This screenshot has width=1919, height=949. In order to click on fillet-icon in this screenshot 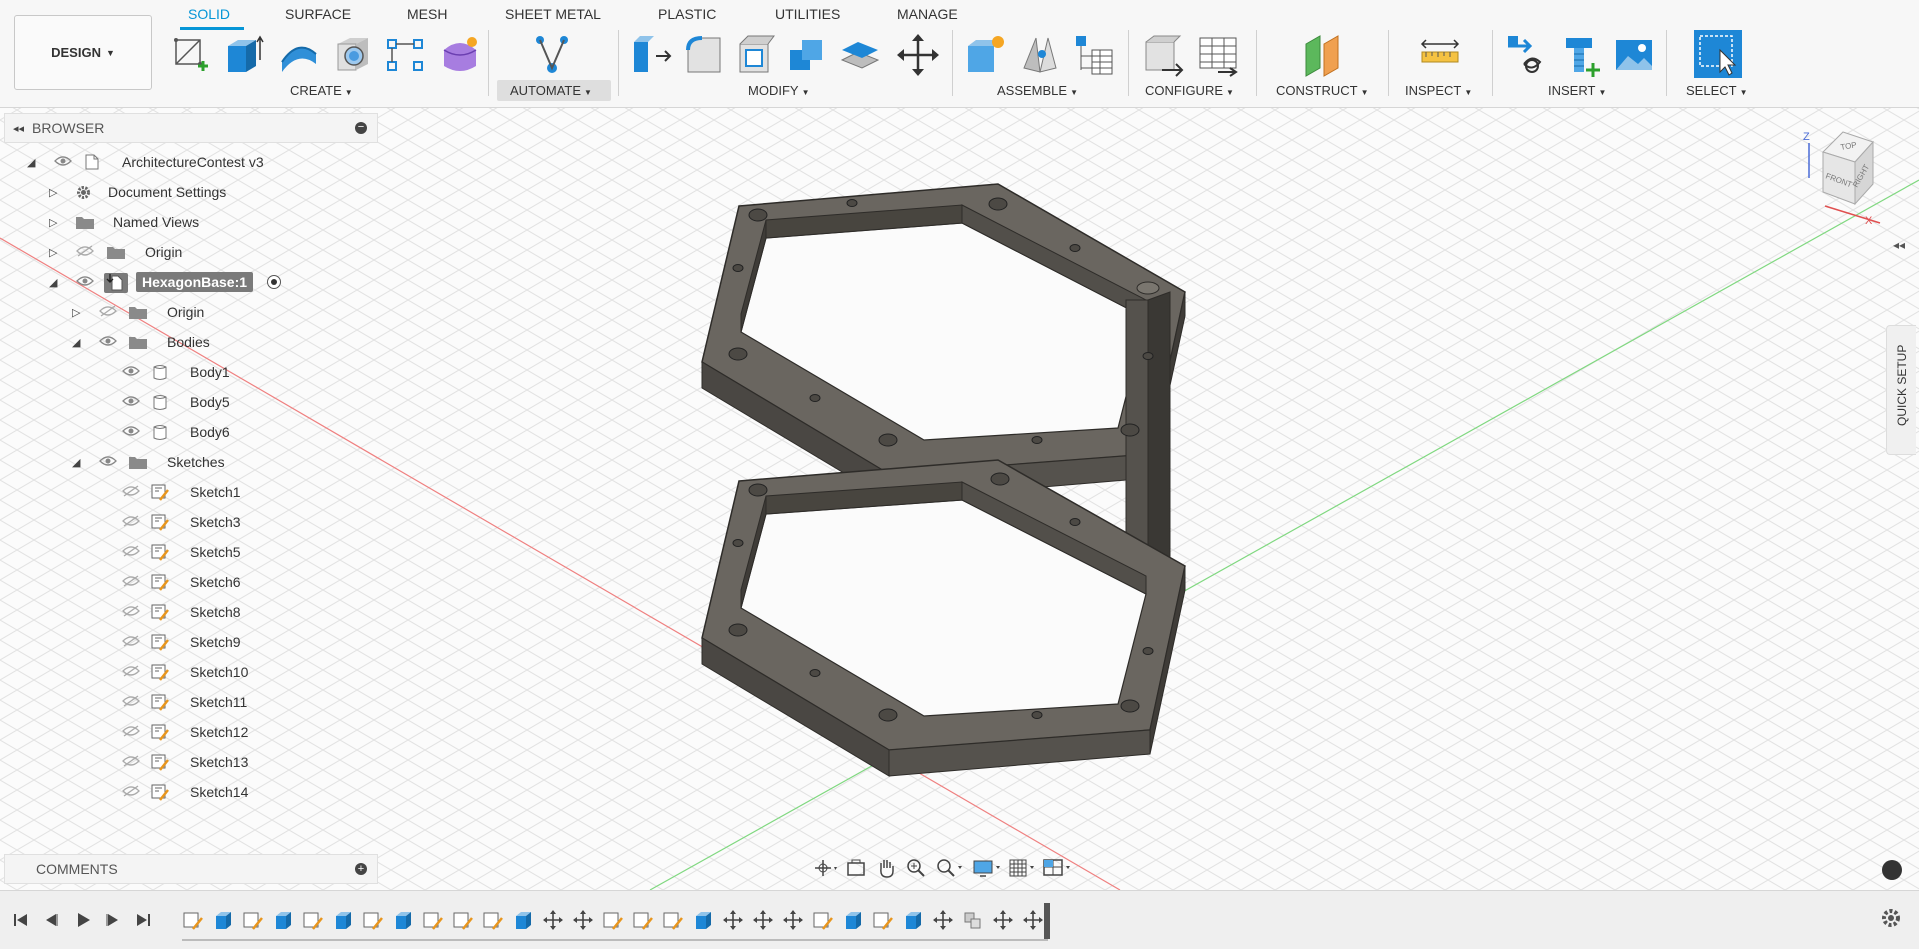, I will do `click(704, 55)`.